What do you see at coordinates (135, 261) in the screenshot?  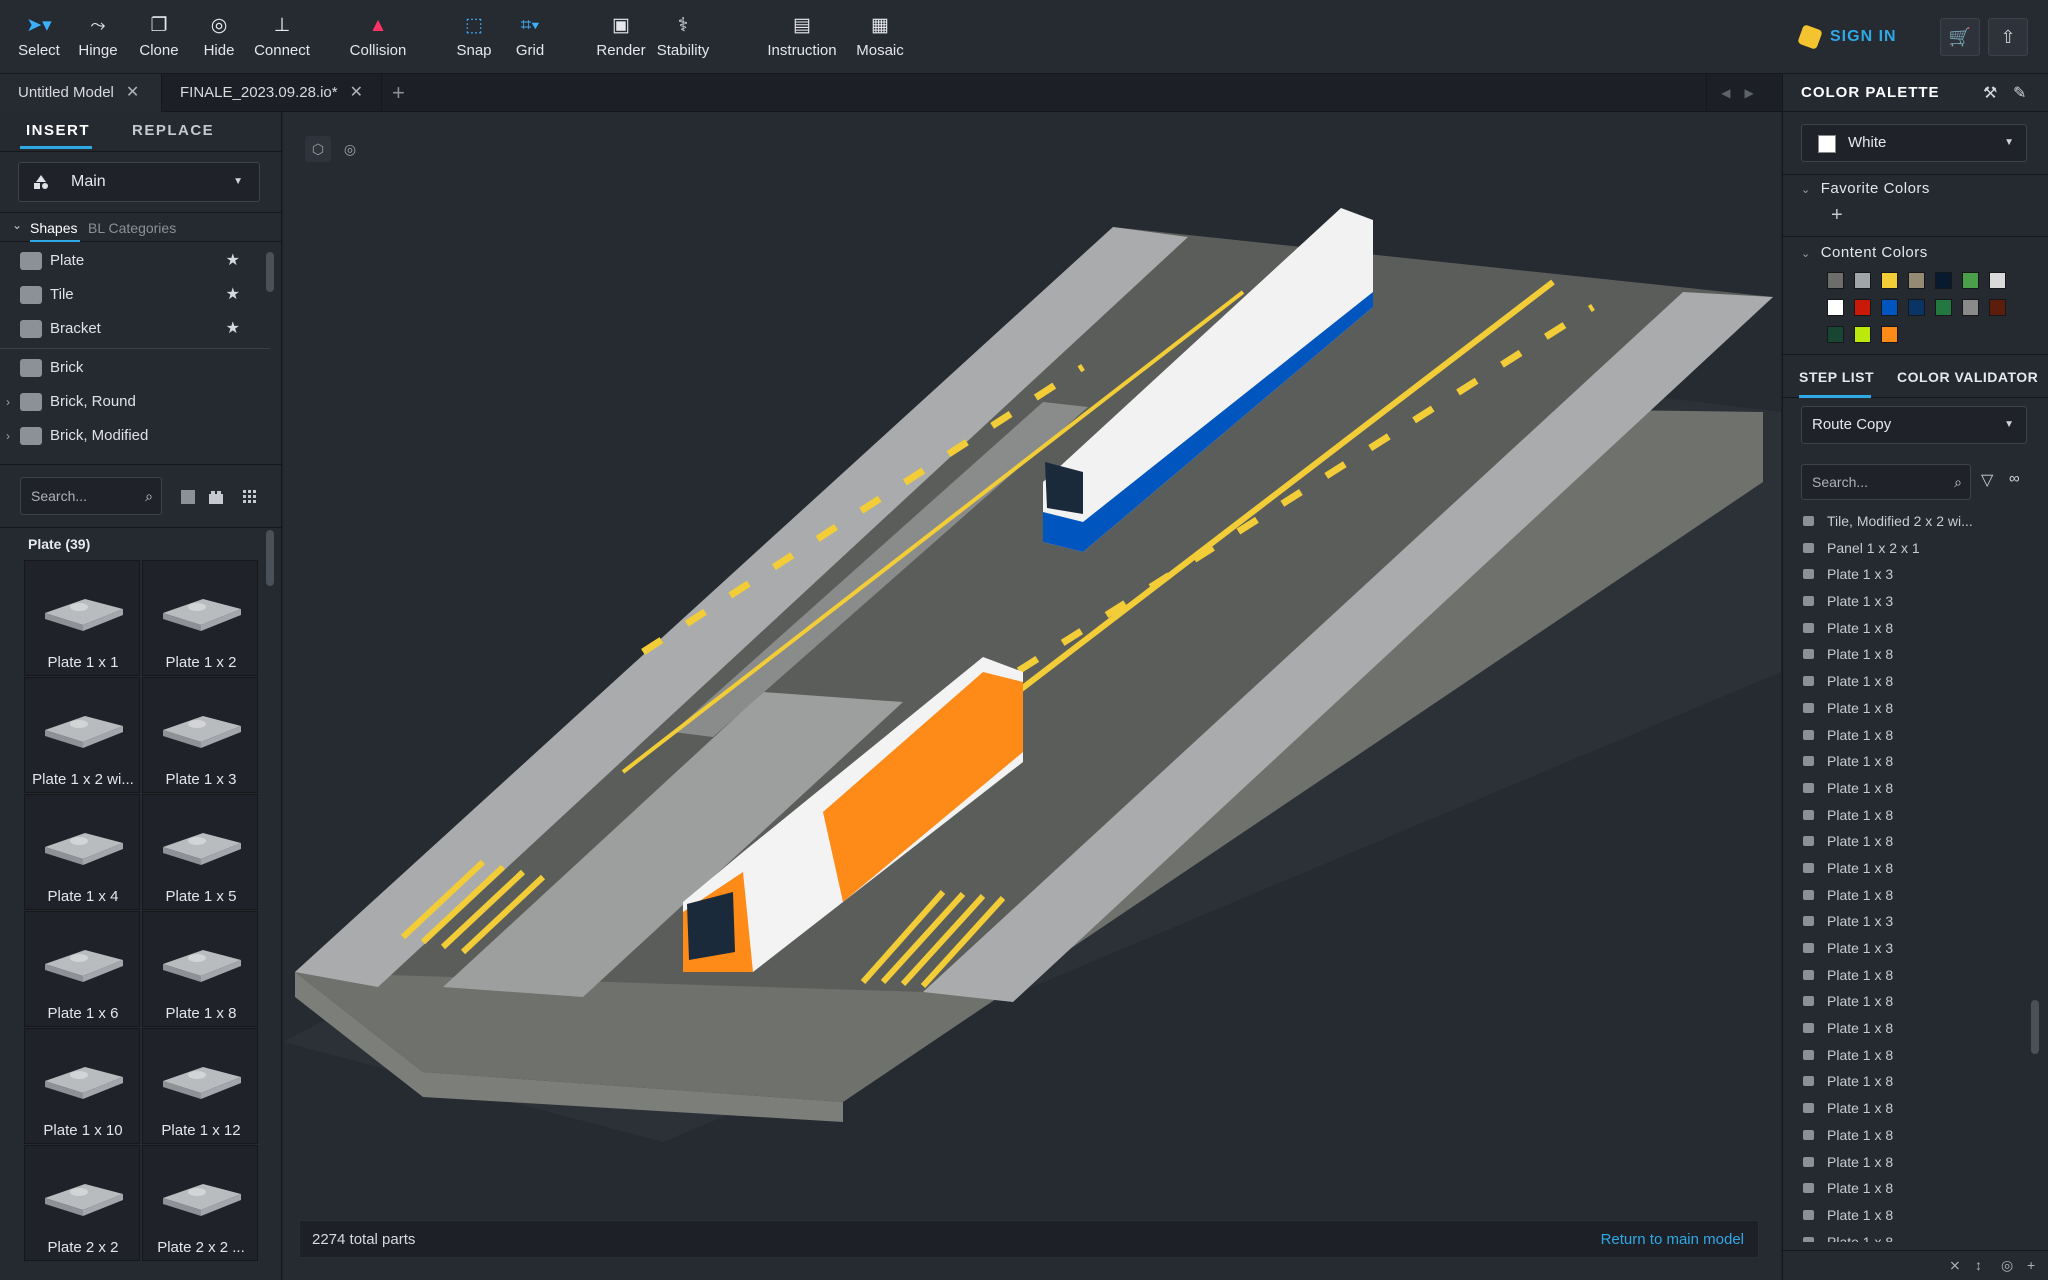 I see `category-plate: Plate ★` at bounding box center [135, 261].